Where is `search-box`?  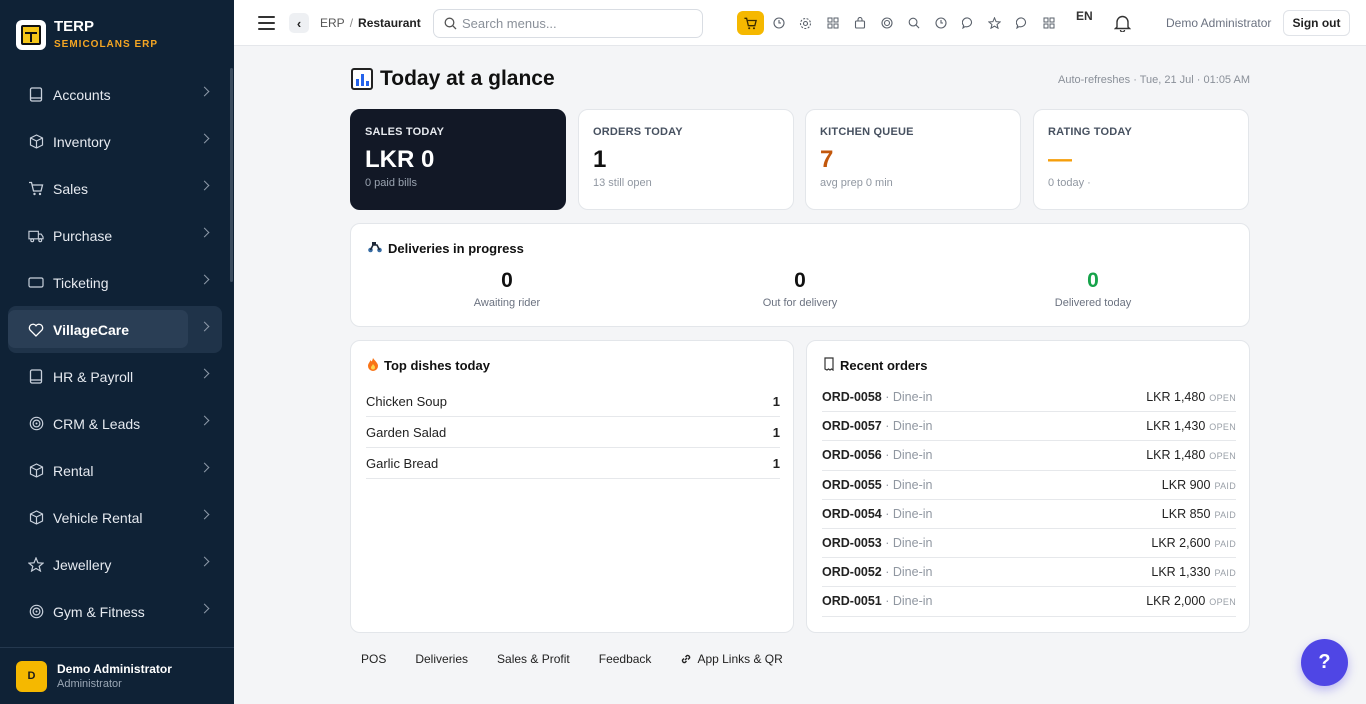 search-box is located at coordinates (568, 23).